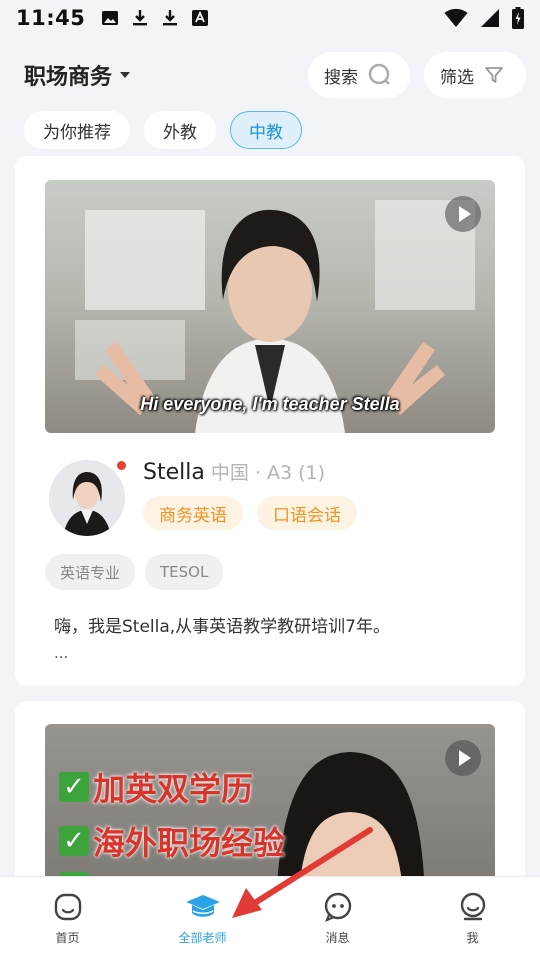 This screenshot has width=540, height=960. Describe the element at coordinates (67, 938) in the screenshot. I see `nav-label: 首页` at that location.